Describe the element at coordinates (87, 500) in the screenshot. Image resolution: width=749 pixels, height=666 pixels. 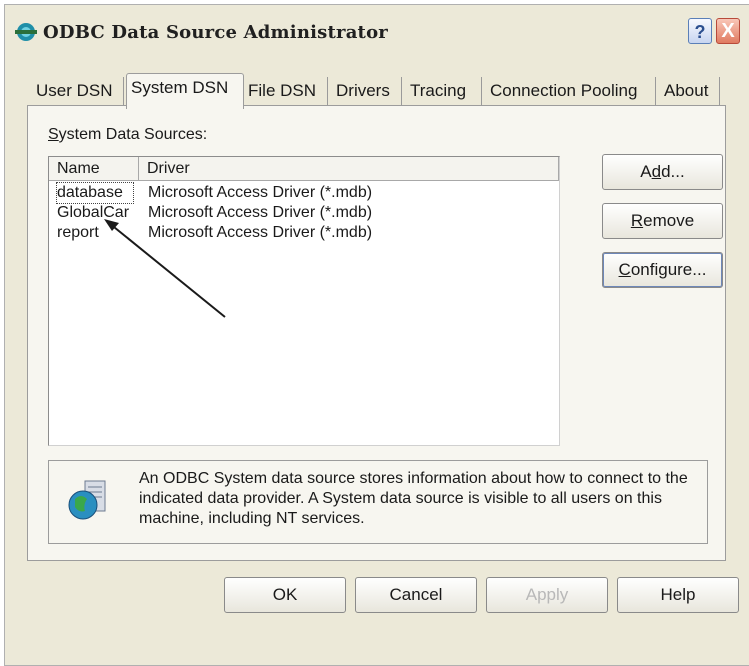
I see `globe-database-icon` at that location.